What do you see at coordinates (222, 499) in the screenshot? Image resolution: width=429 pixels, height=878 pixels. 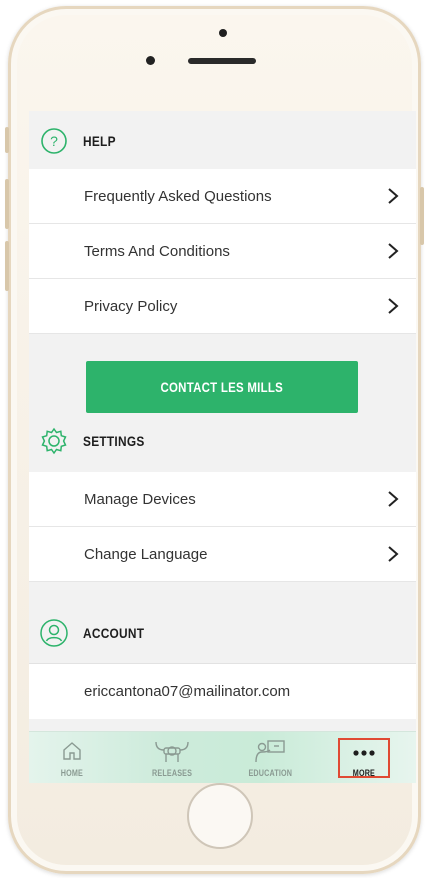 I see `list-item-manage-devices: Manage Devices` at bounding box center [222, 499].